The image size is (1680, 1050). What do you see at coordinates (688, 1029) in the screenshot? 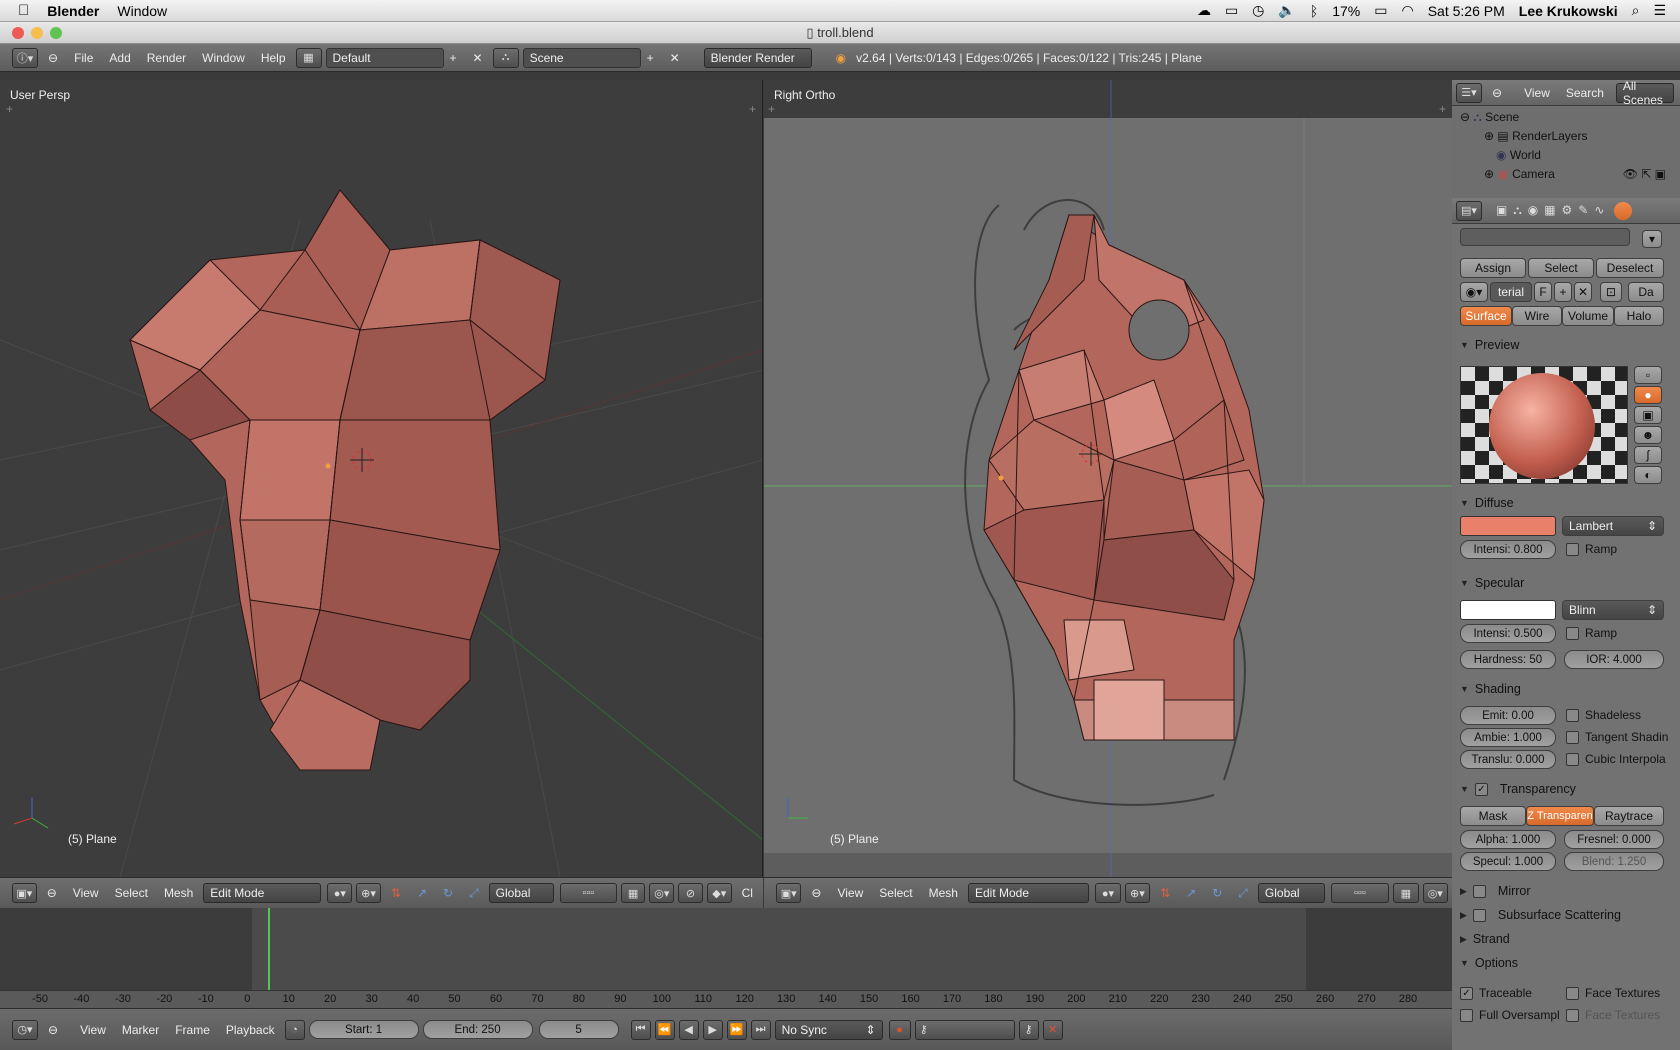
I see `play-reverse-icon: ◀` at bounding box center [688, 1029].